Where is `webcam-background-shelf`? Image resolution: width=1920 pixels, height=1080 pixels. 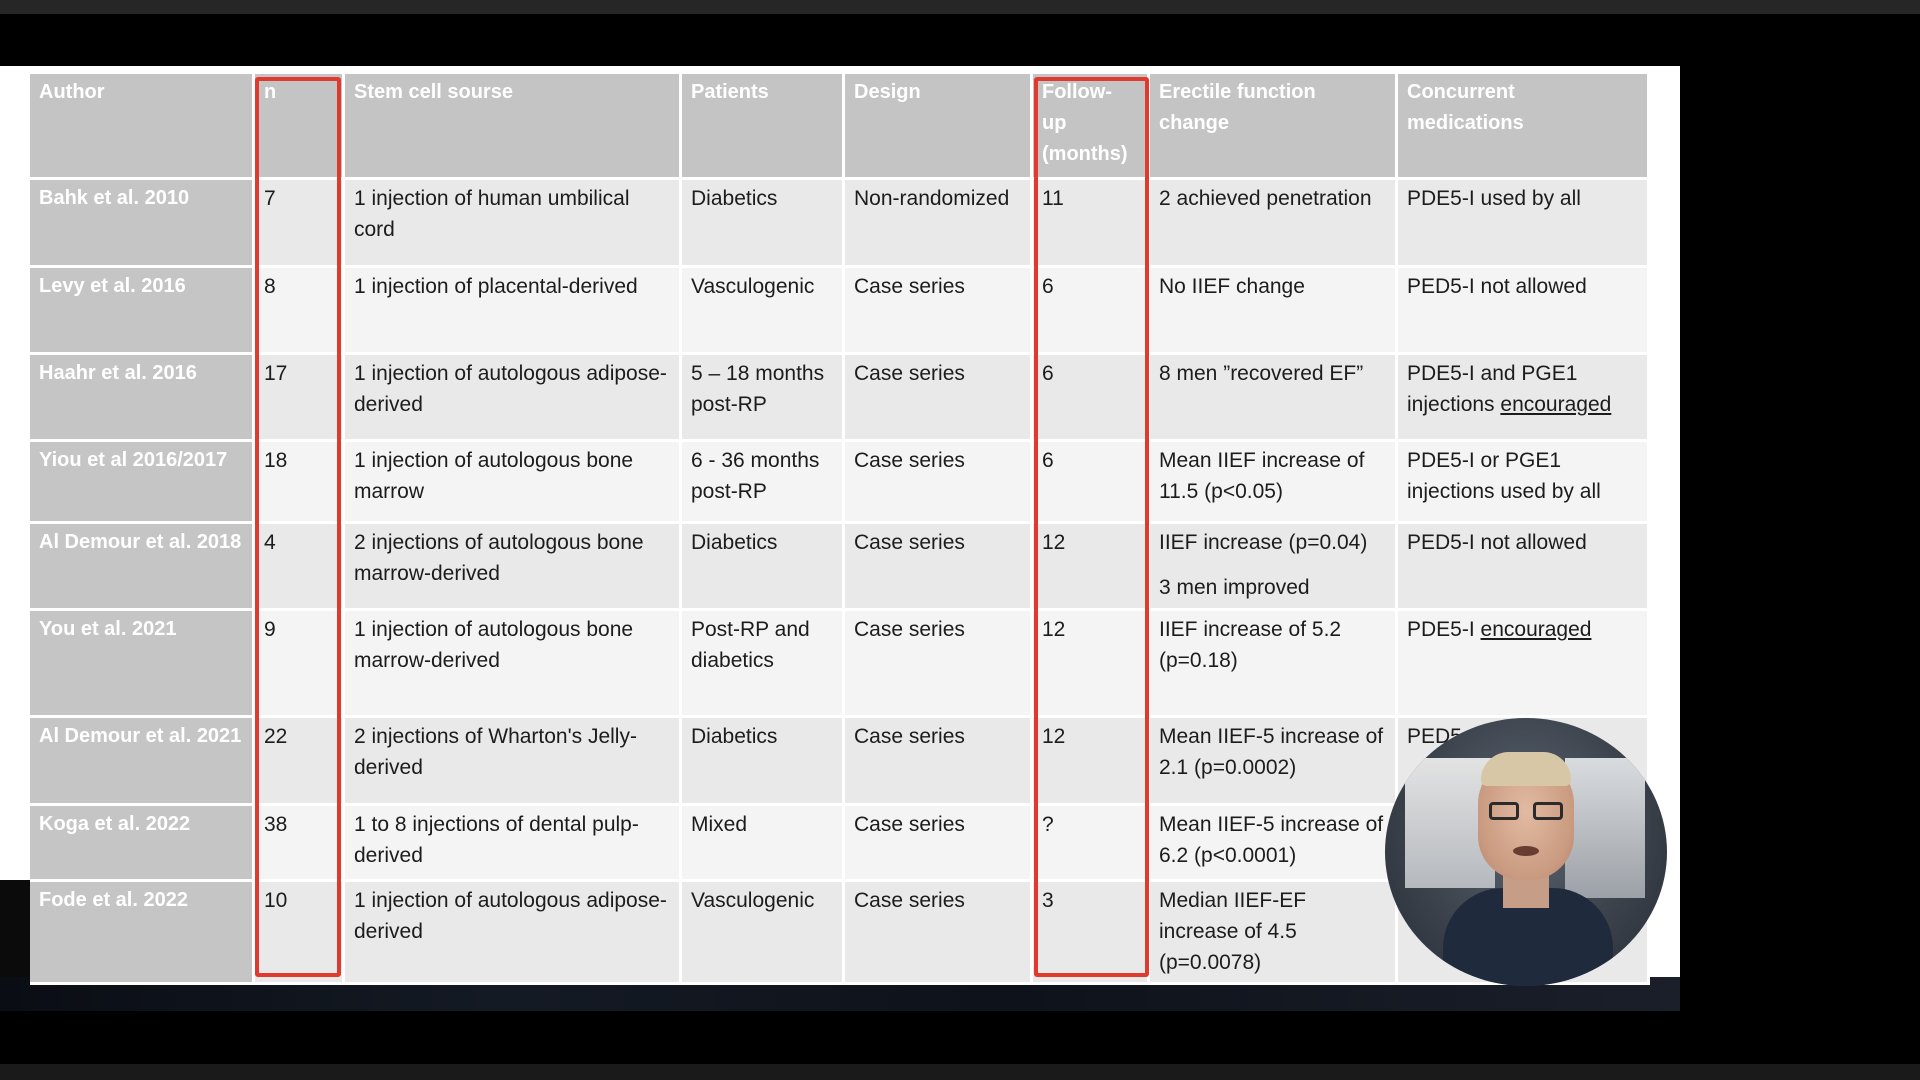
webcam-background-shelf is located at coordinates (1605, 828).